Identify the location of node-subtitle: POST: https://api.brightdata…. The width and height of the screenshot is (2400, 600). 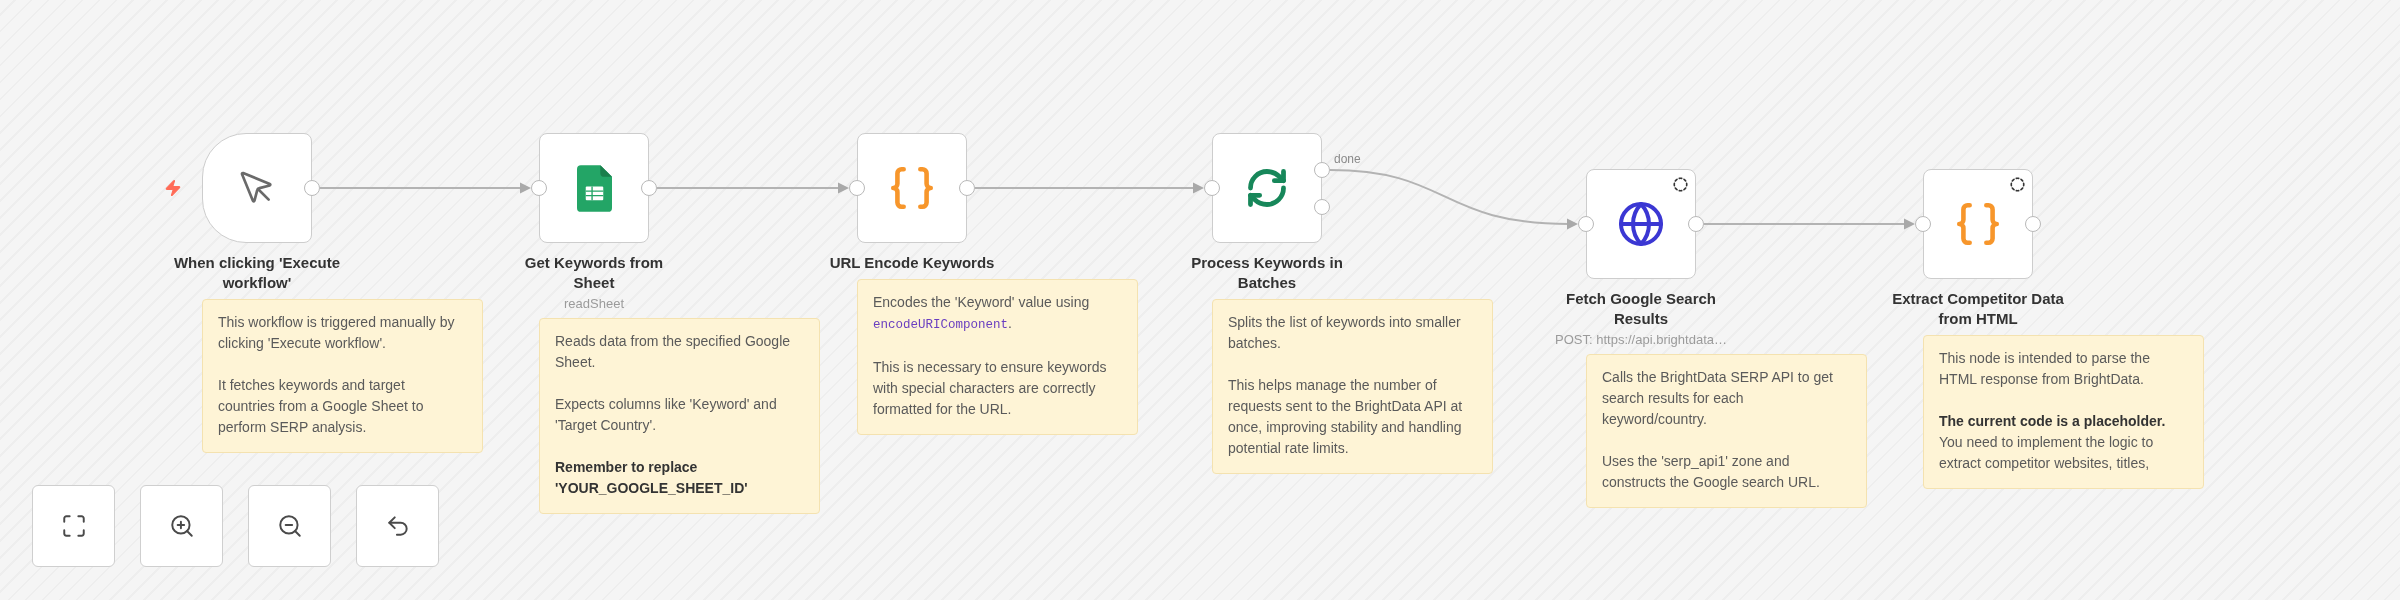
(1641, 339).